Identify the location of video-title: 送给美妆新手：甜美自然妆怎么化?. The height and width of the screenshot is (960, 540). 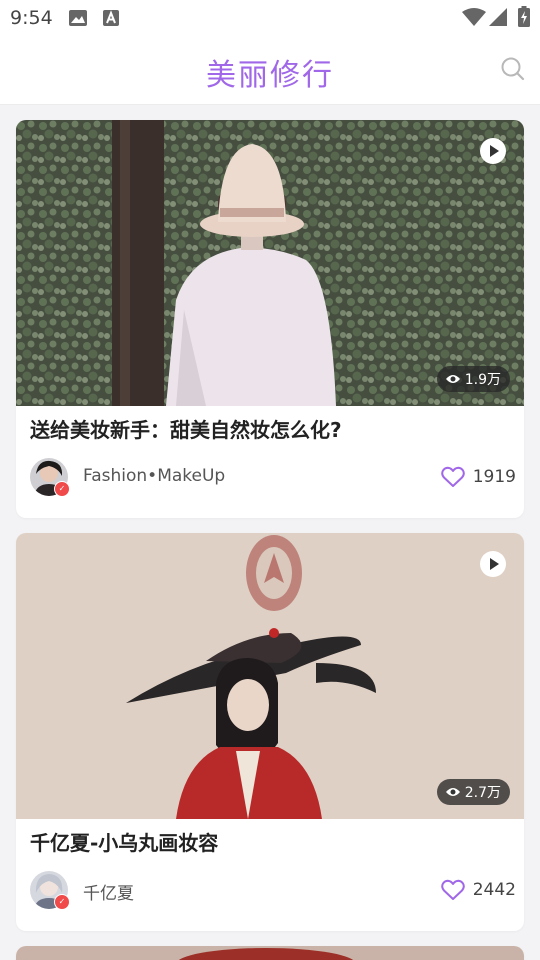
(186, 428).